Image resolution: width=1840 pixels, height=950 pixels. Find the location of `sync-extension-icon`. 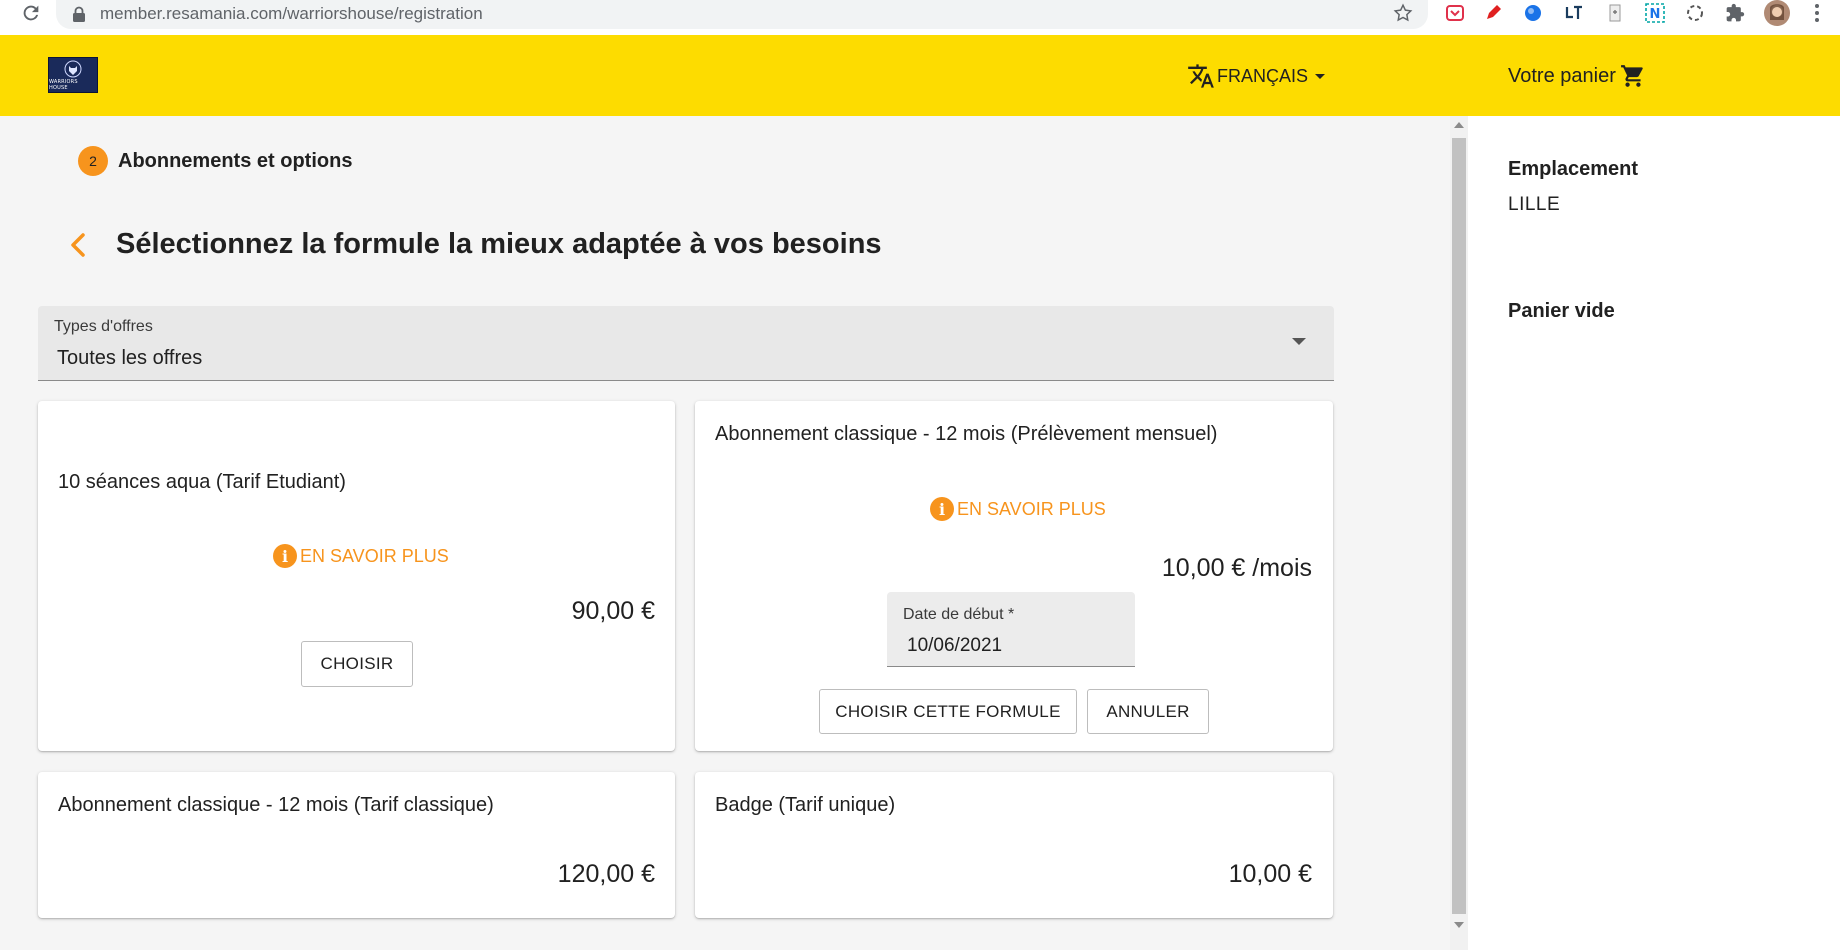

sync-extension-icon is located at coordinates (1695, 13).